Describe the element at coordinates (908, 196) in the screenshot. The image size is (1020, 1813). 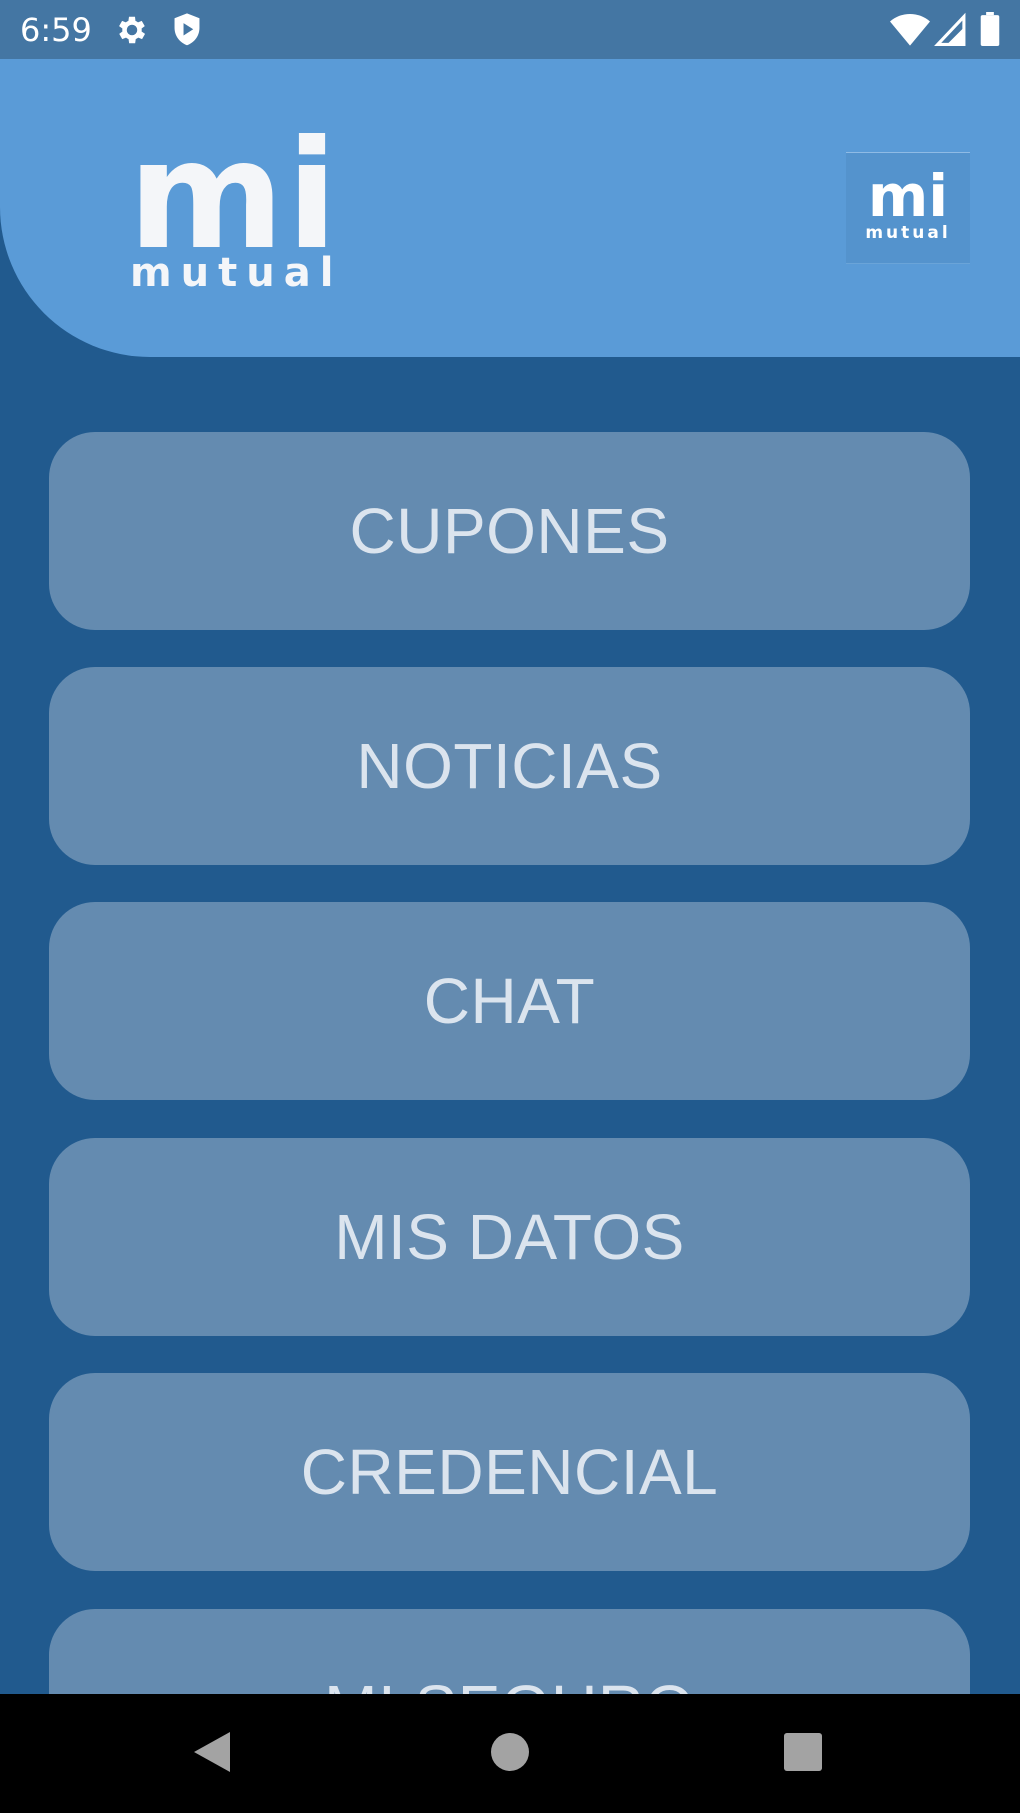
I see `badge-mi-text: mi` at that location.